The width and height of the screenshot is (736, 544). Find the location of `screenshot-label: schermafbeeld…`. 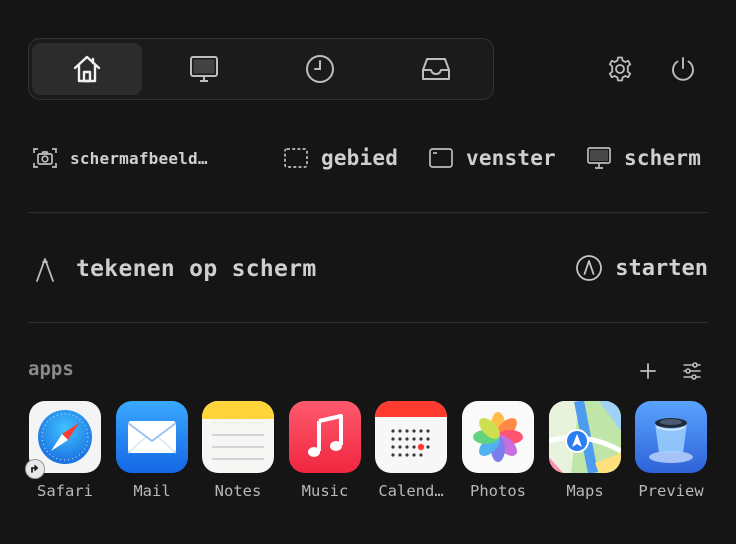

screenshot-label: schermafbeeld… is located at coordinates (139, 158).